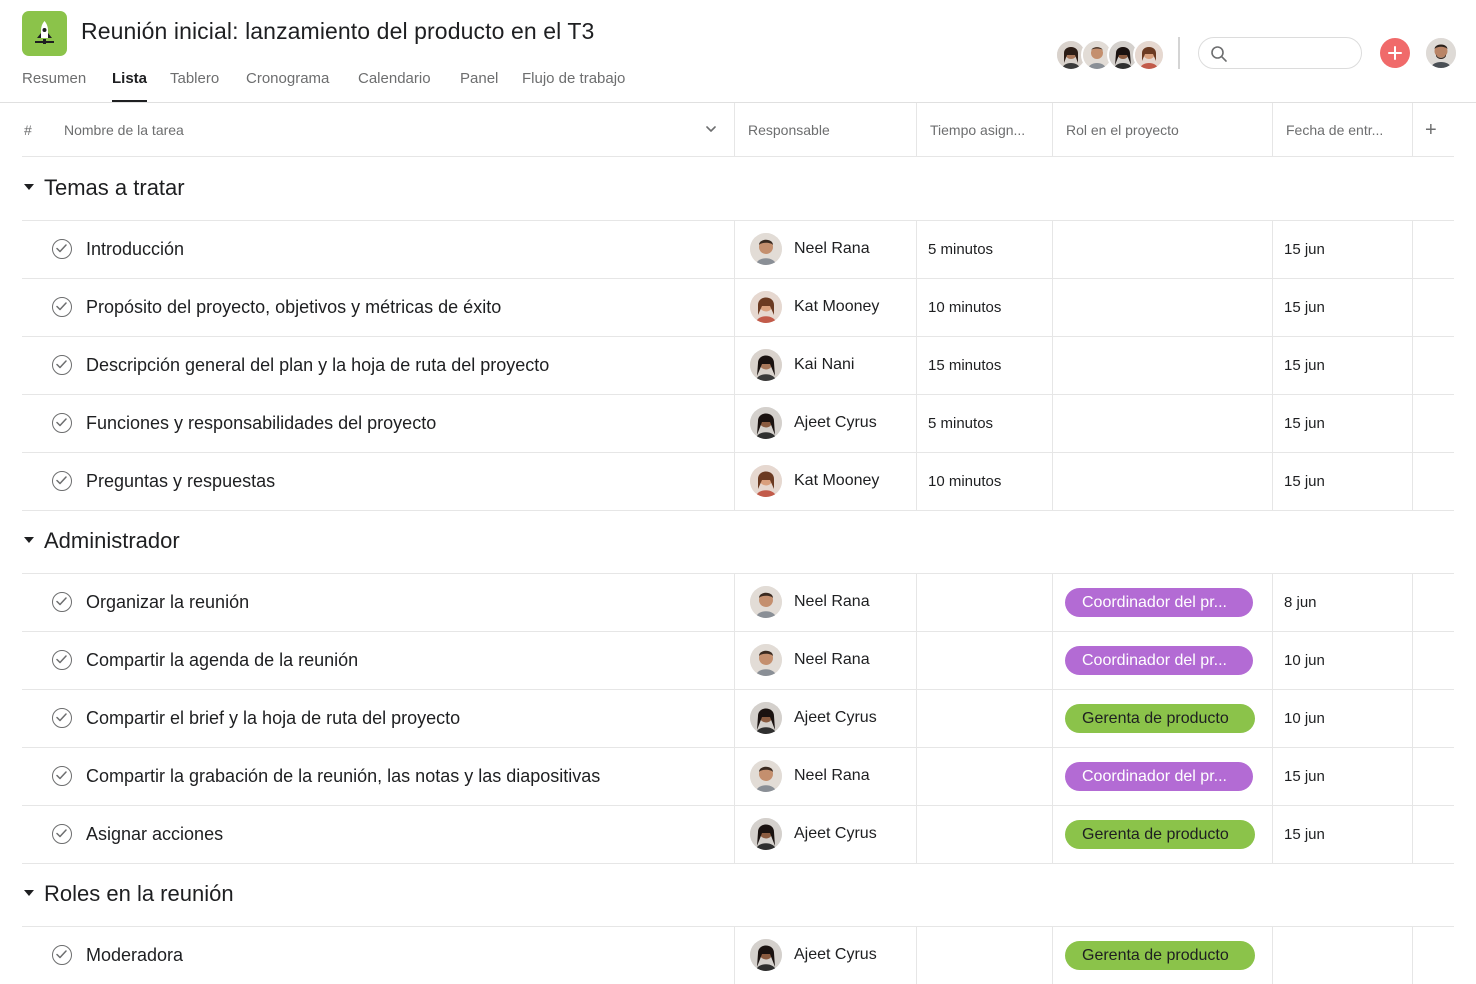 Image resolution: width=1476 pixels, height=984 pixels. Describe the element at coordinates (835, 833) in the screenshot. I see `assignee-name: Ajeet Cyrus` at that location.